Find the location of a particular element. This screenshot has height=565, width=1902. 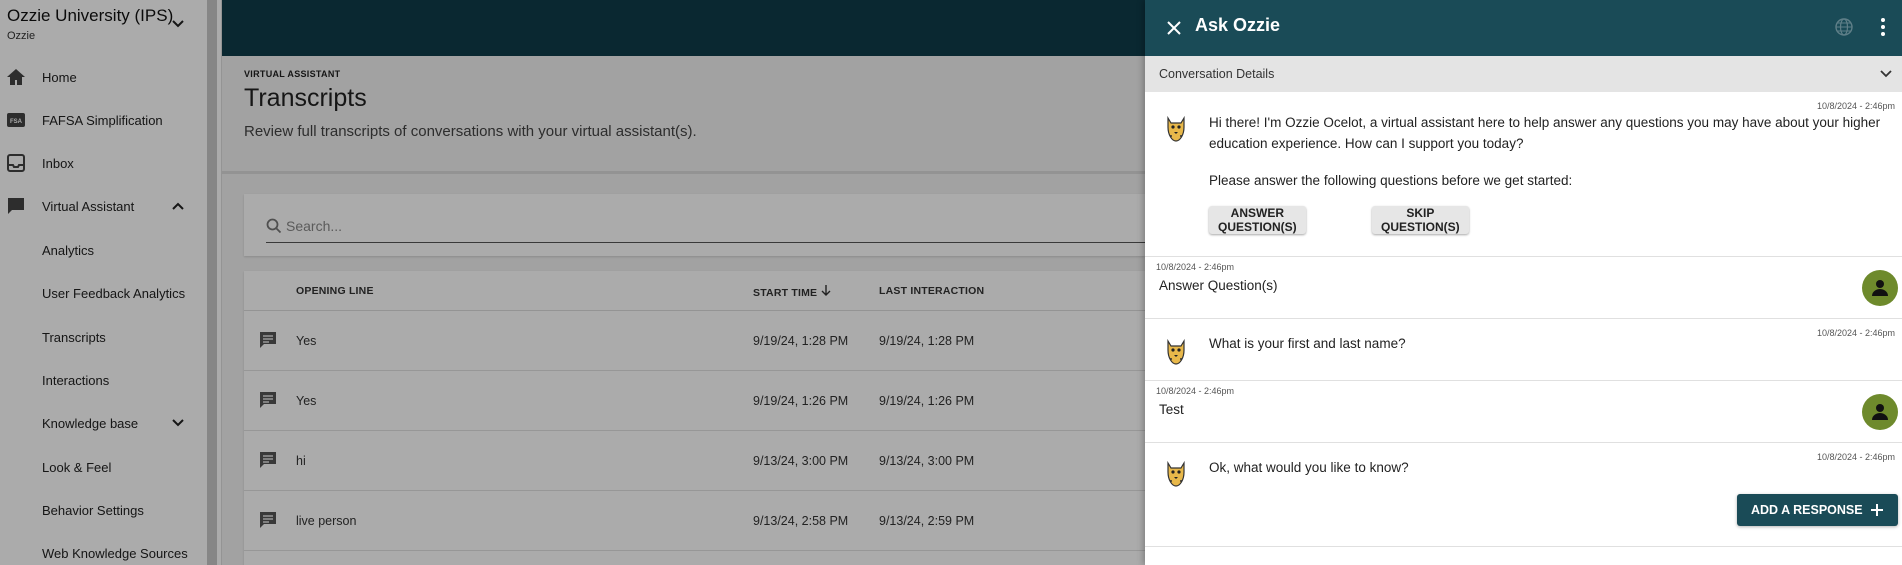

add-response-button: ADD A RESPONSE is located at coordinates (1817, 510).